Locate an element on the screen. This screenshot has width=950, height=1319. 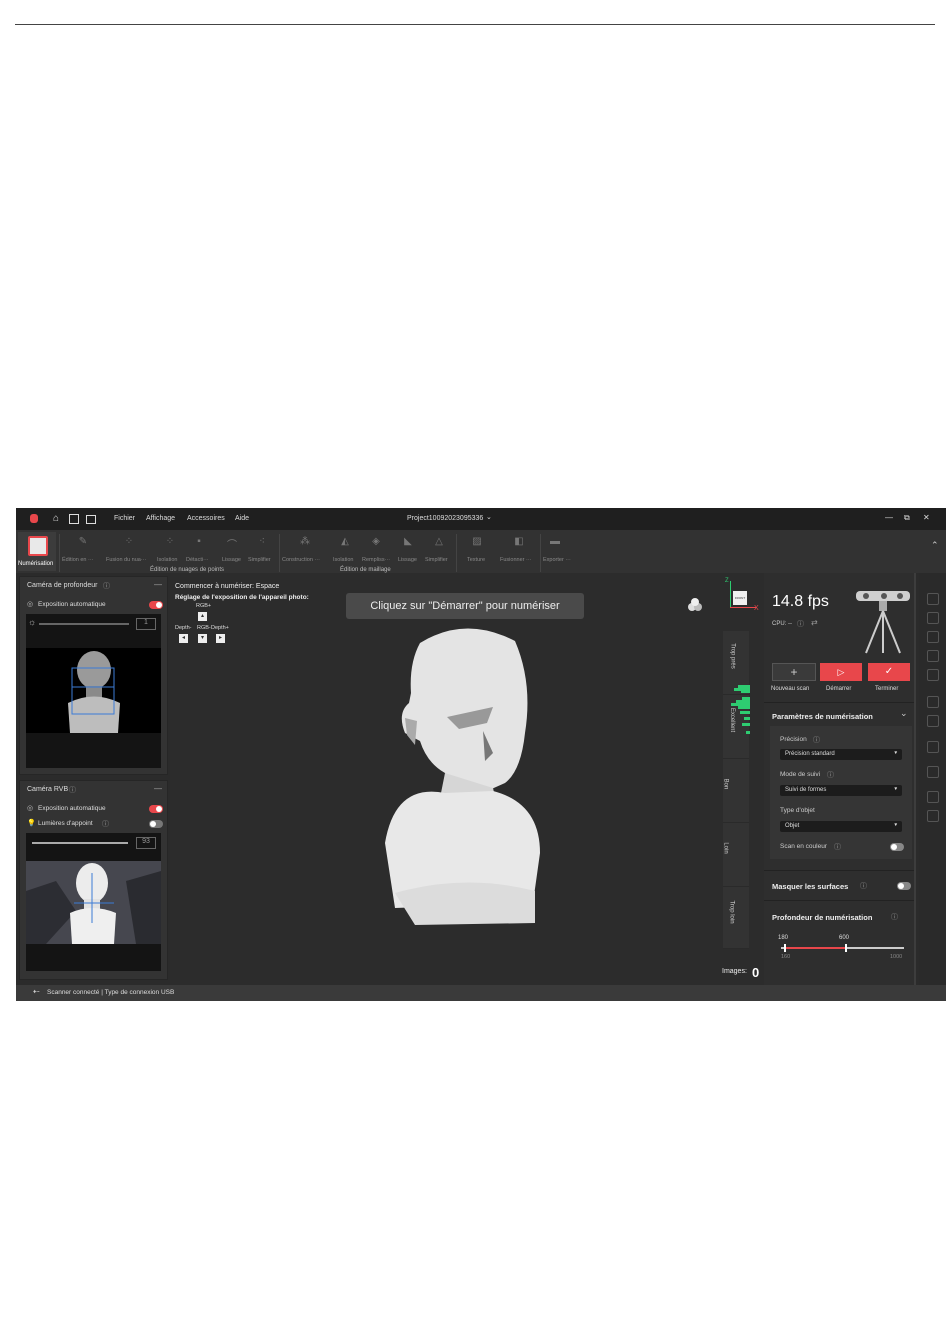
color-scan-toggle is located at coordinates (897, 847).